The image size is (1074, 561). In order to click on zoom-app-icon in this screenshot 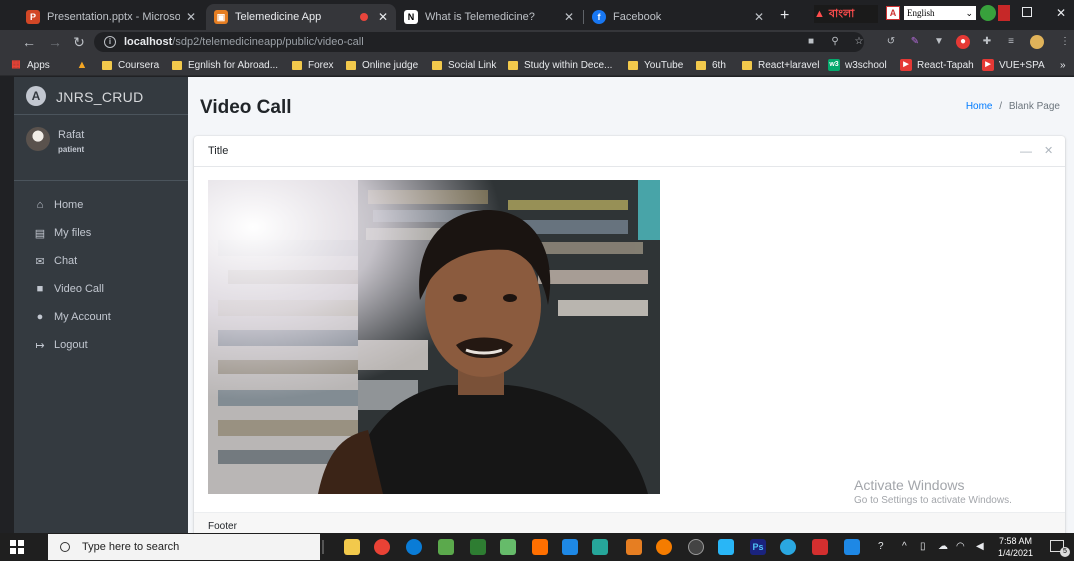, I will do `click(852, 547)`.